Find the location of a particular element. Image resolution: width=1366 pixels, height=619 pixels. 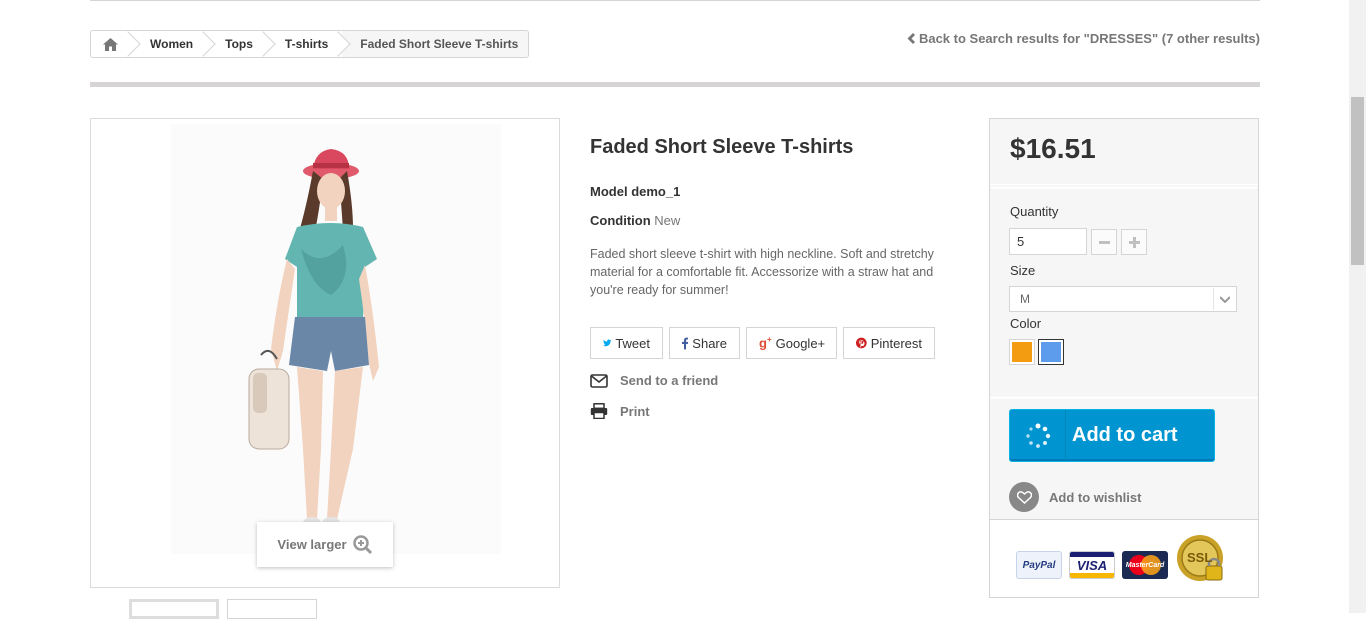

add-to-cart-button: Add to cart is located at coordinates (1112, 435).